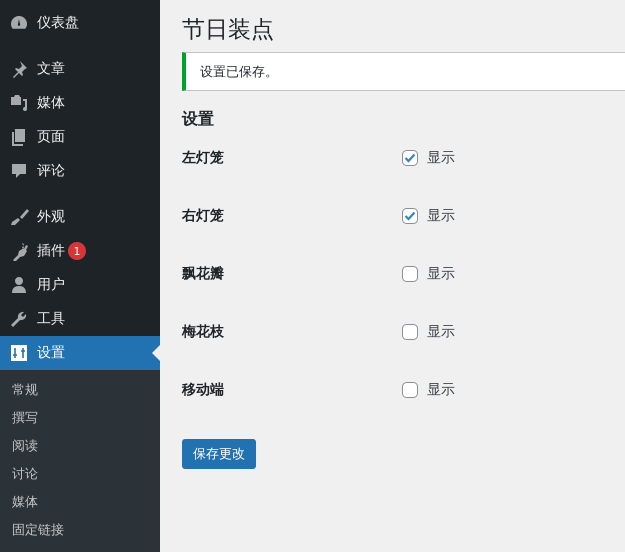 Image resolution: width=625 pixels, height=552 pixels. Describe the element at coordinates (80, 319) in the screenshot. I see `menu-item: 工具` at that location.